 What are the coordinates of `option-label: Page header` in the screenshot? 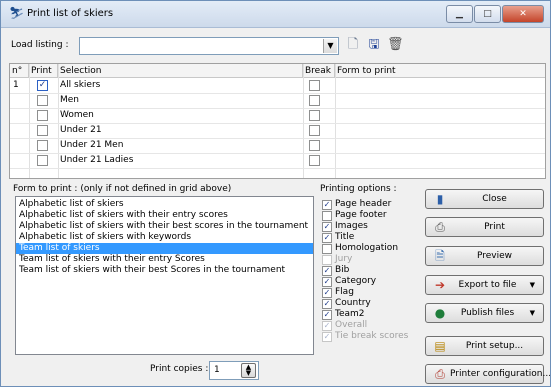 It's located at (363, 204).